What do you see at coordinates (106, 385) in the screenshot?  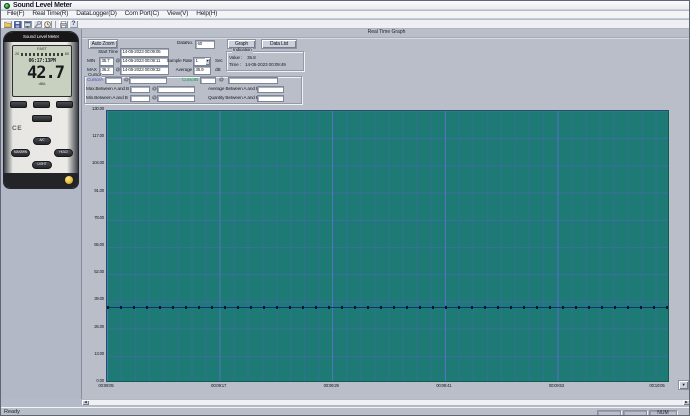 I see `x-tick: 00:09:05` at bounding box center [106, 385].